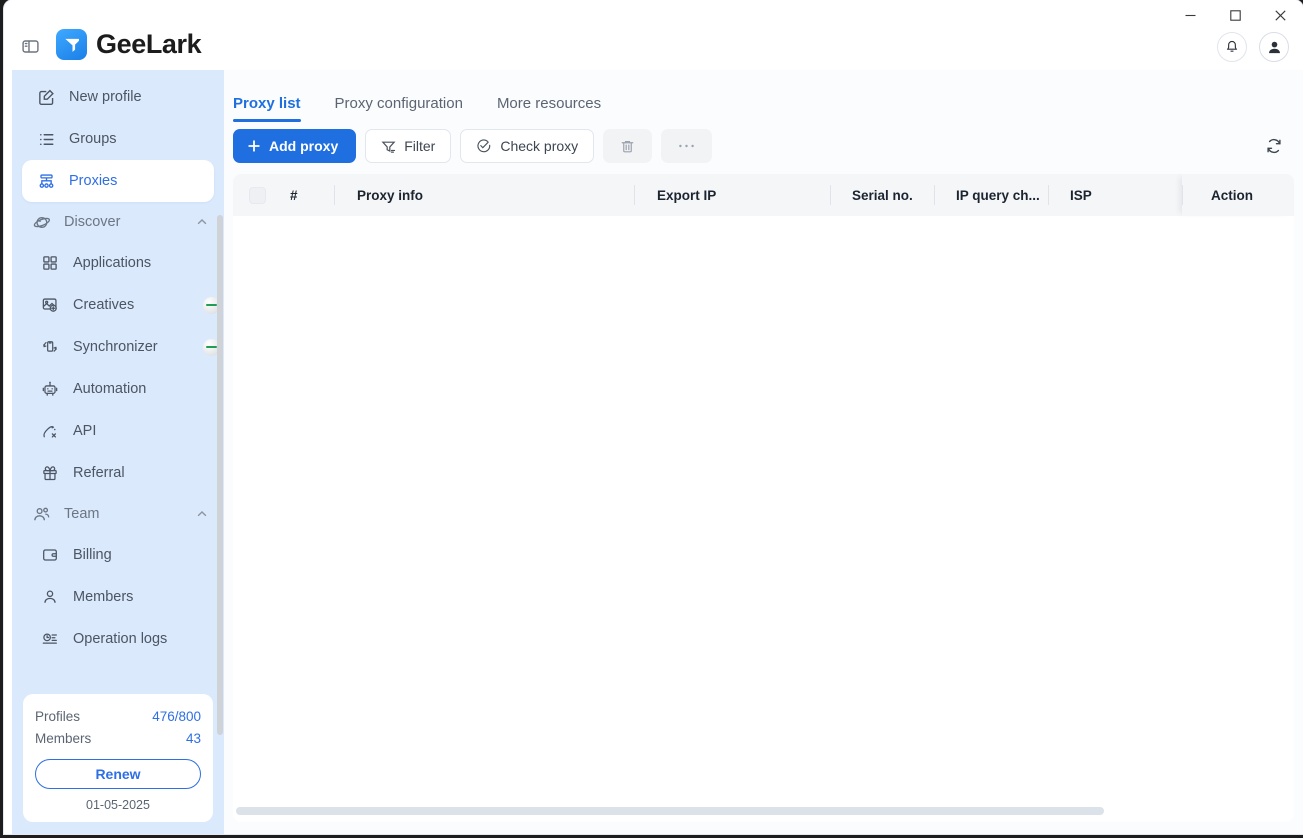 This screenshot has height=838, width=1303. What do you see at coordinates (1280, 15) in the screenshot?
I see `close-icon` at bounding box center [1280, 15].